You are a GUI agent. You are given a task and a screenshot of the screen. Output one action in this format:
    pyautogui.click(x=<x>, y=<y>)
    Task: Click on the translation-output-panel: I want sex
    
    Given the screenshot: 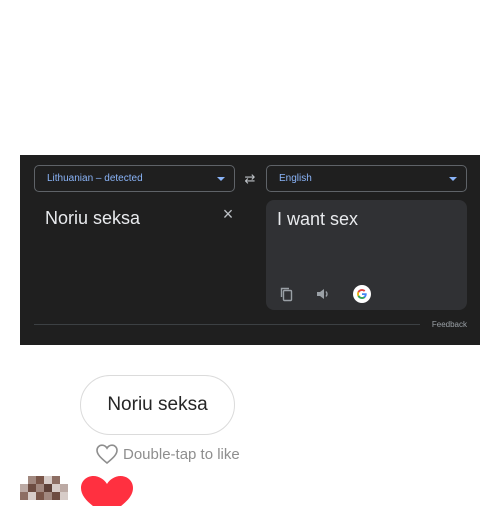 What is the action you would take?
    pyautogui.click(x=366, y=255)
    